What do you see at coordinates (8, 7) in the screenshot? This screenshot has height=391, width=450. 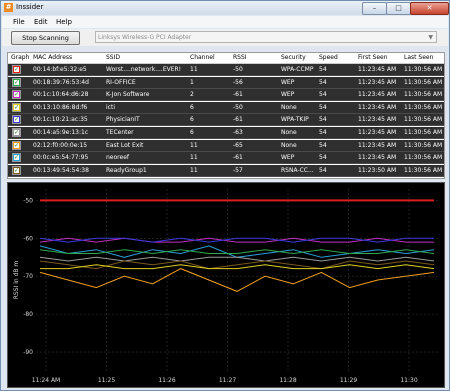 I see `app-logo-icon: #` at bounding box center [8, 7].